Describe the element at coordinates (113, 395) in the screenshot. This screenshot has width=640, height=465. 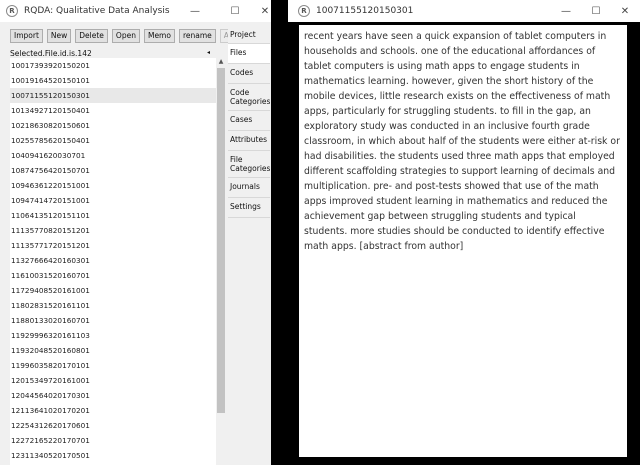
I see `file-list-item: 12044564020170301` at that location.